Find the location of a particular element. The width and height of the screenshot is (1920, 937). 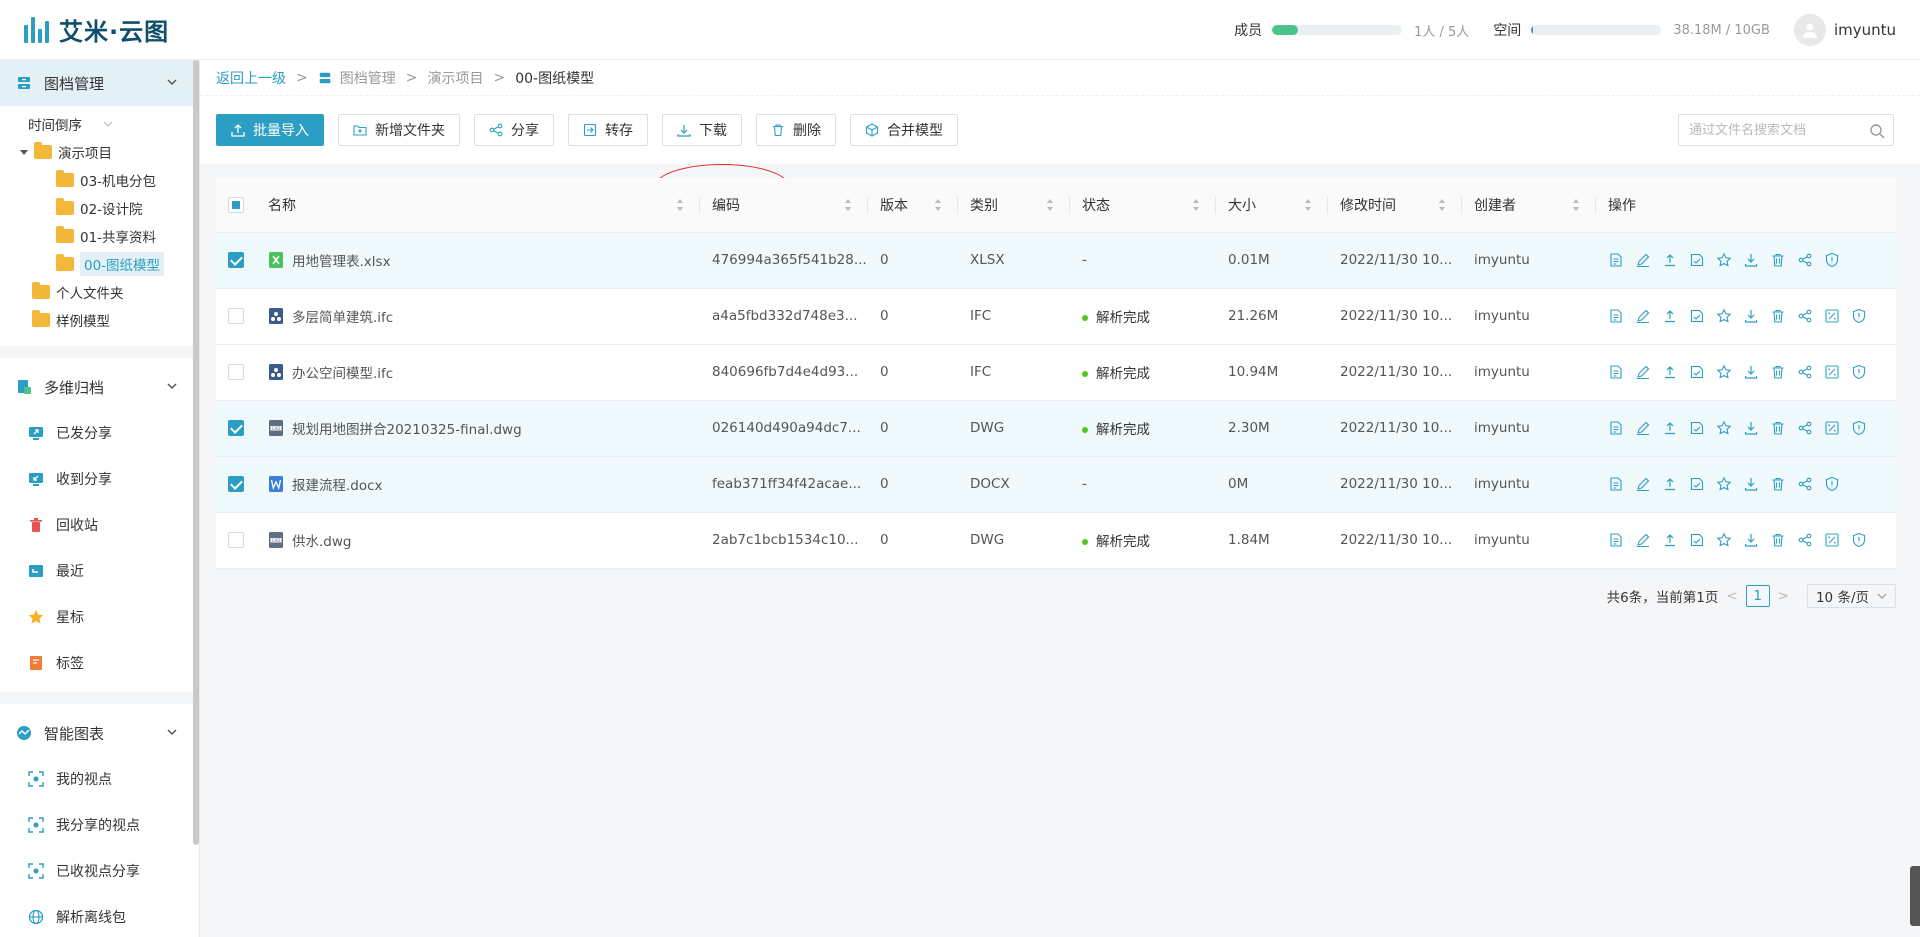

side-widget-handle is located at coordinates (1915, 896).